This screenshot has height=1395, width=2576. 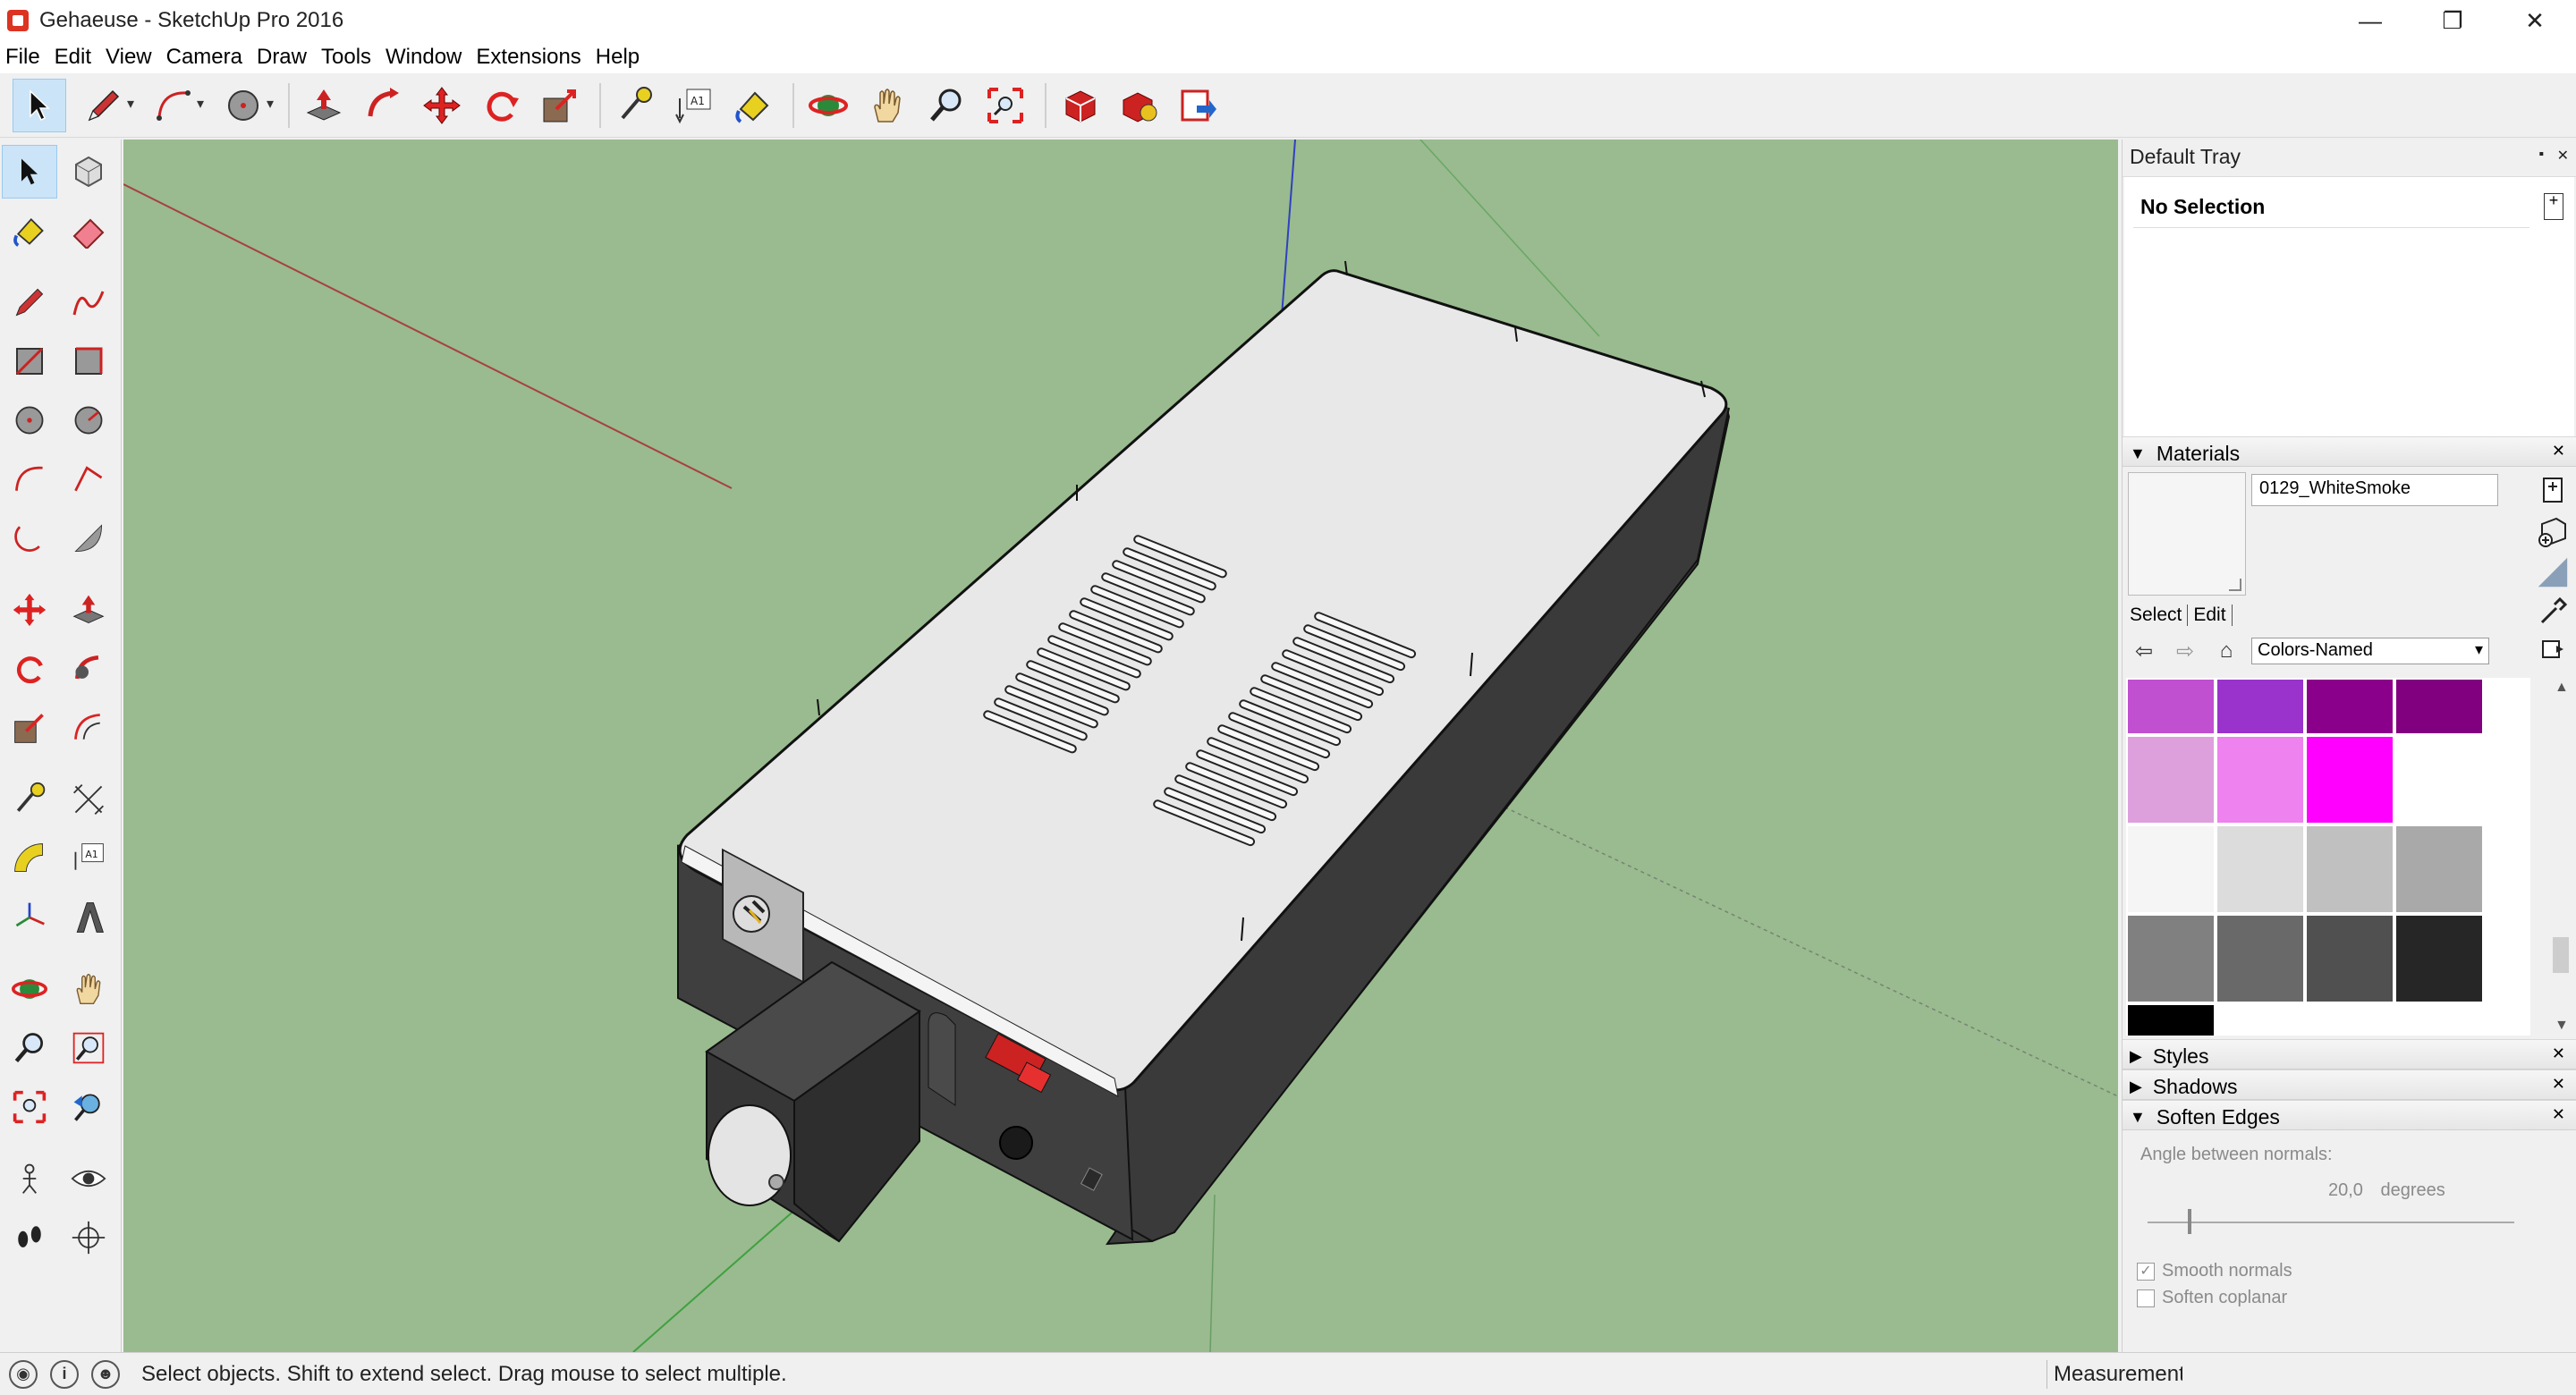 What do you see at coordinates (887, 105) in the screenshot?
I see `pan-tool-button` at bounding box center [887, 105].